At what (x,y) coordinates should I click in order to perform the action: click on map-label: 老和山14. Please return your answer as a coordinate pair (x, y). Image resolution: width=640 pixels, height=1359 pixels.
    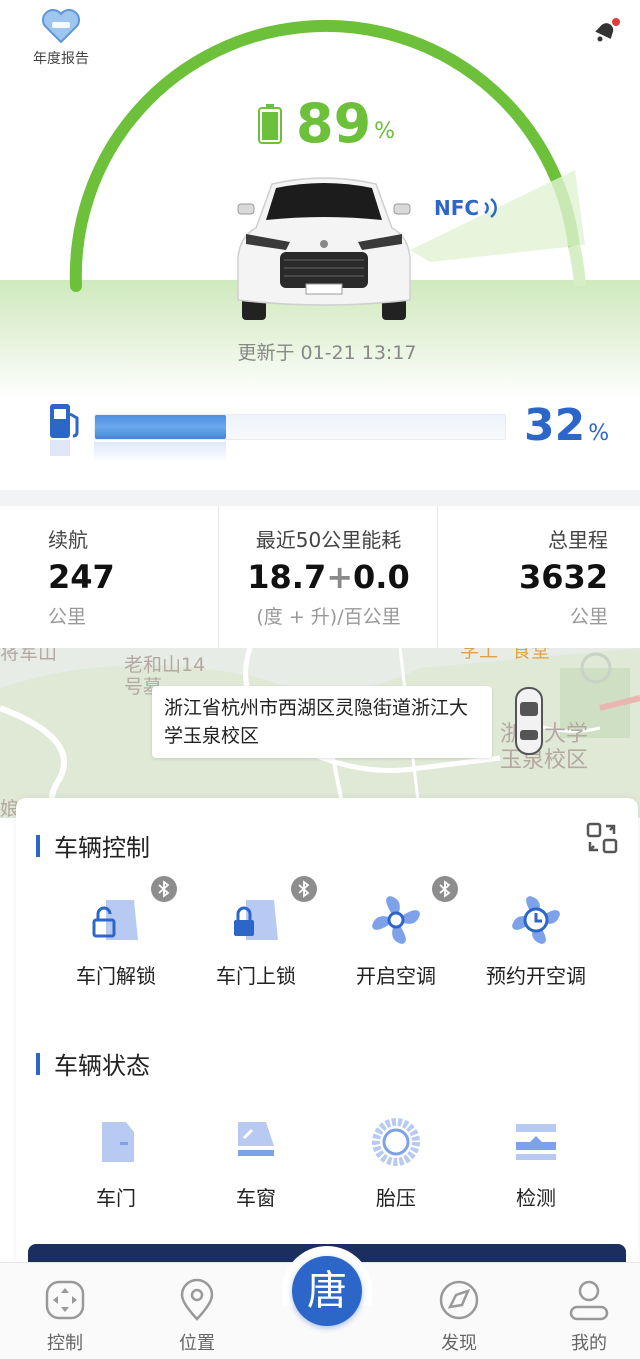
    Looking at the image, I should click on (165, 665).